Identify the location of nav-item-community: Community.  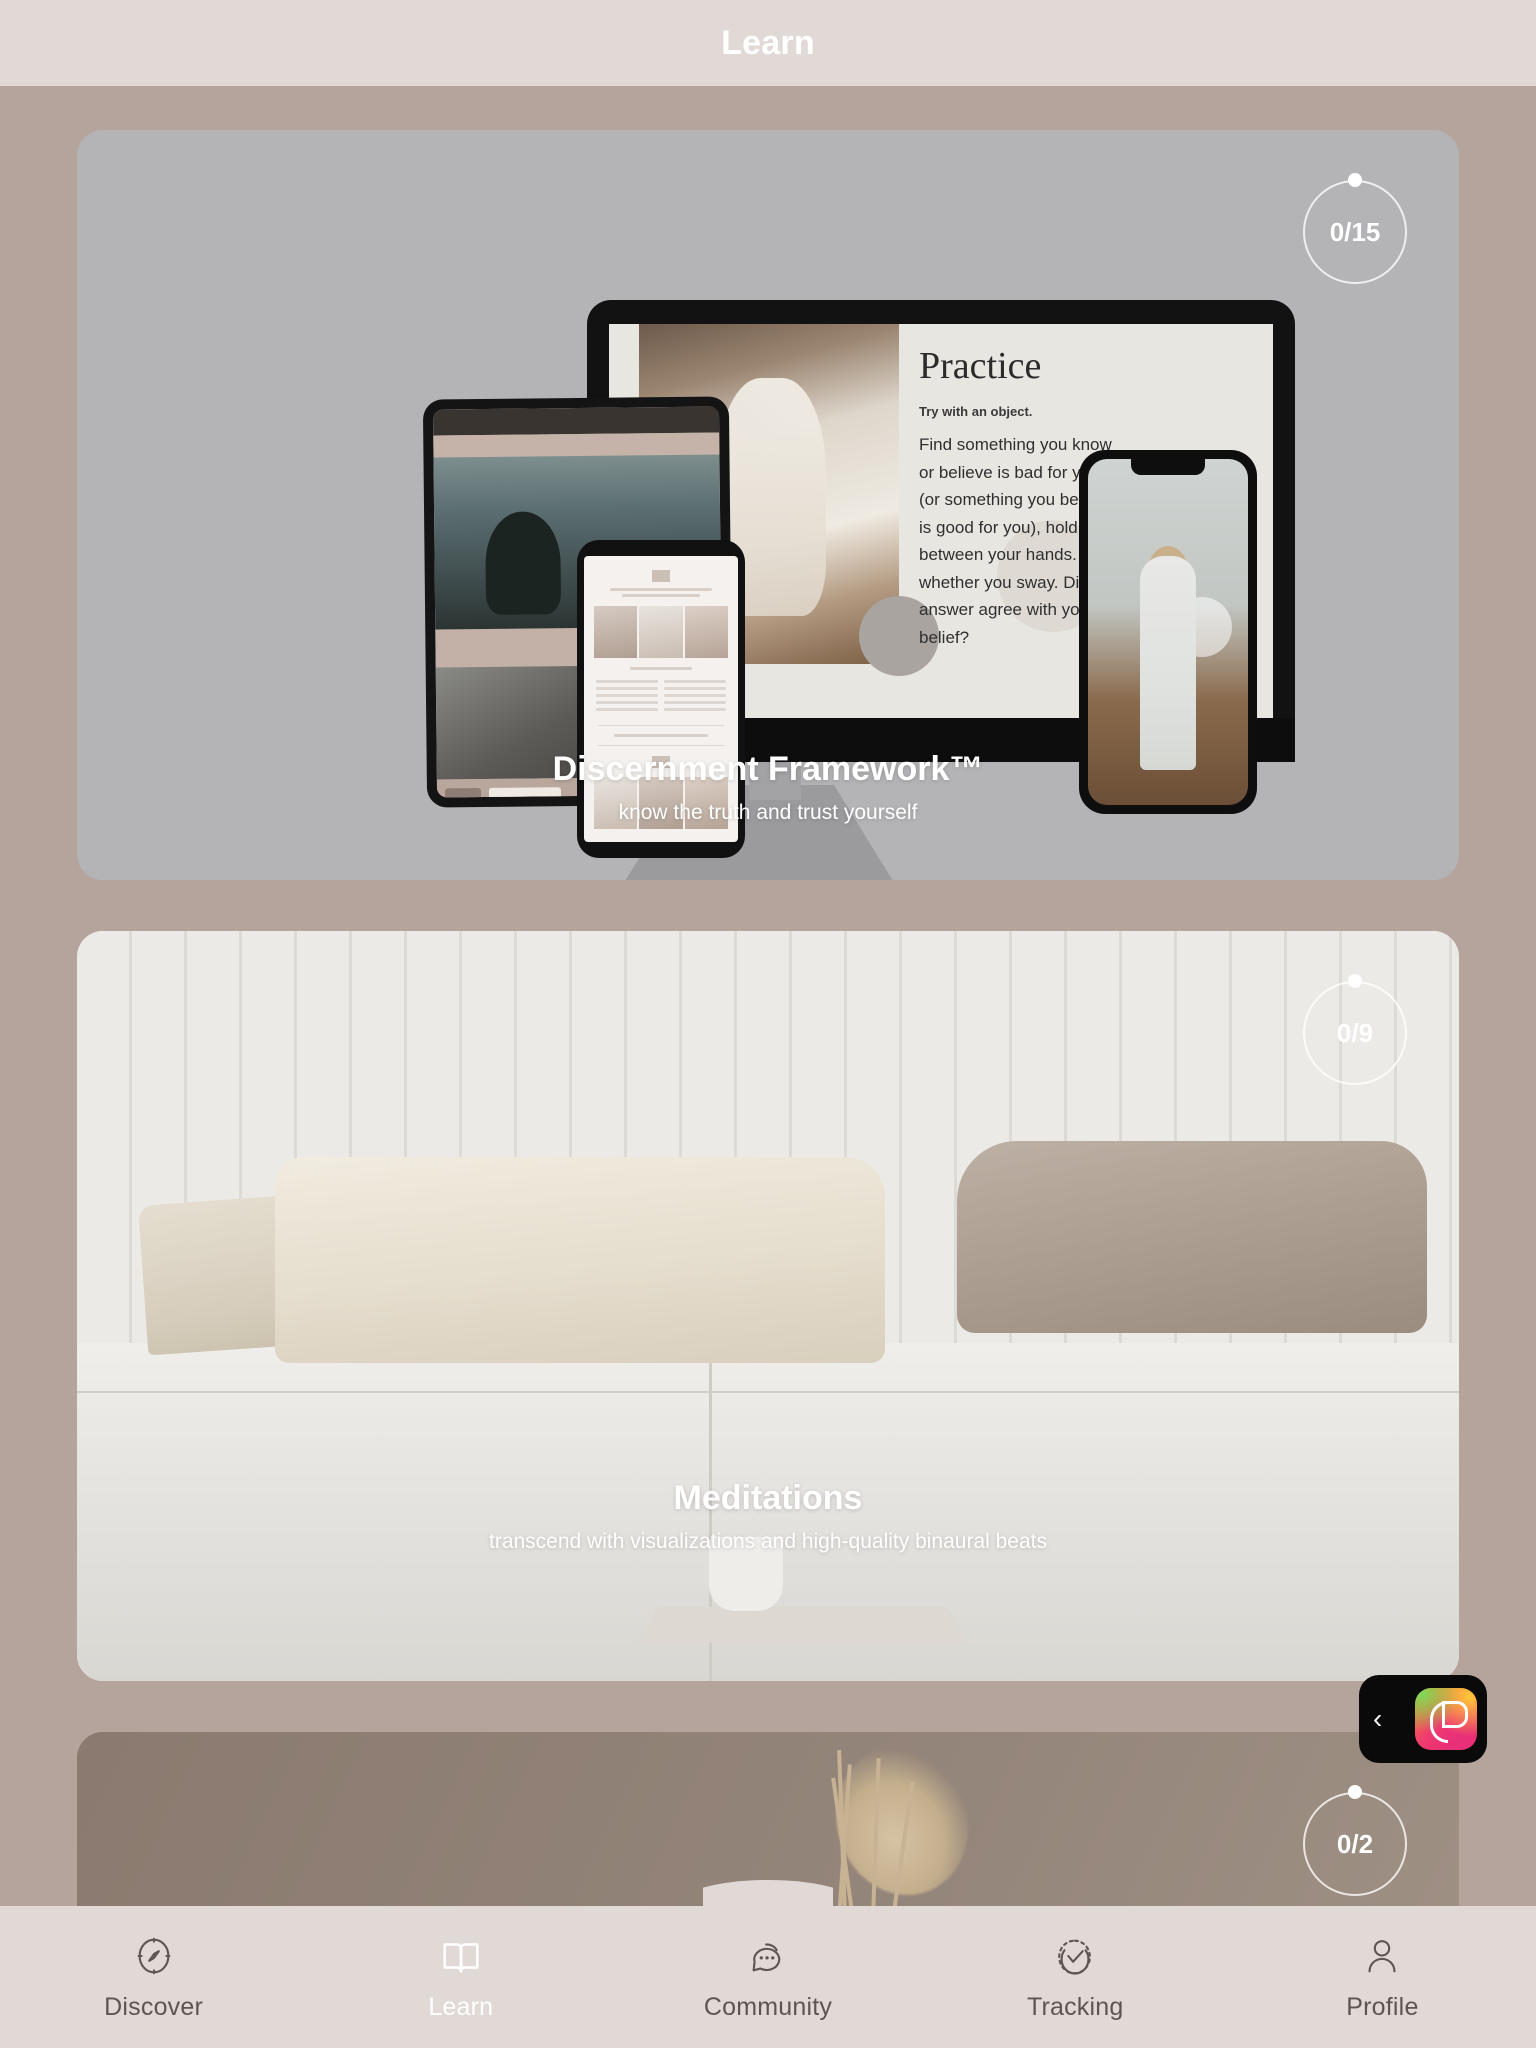
(767, 1977).